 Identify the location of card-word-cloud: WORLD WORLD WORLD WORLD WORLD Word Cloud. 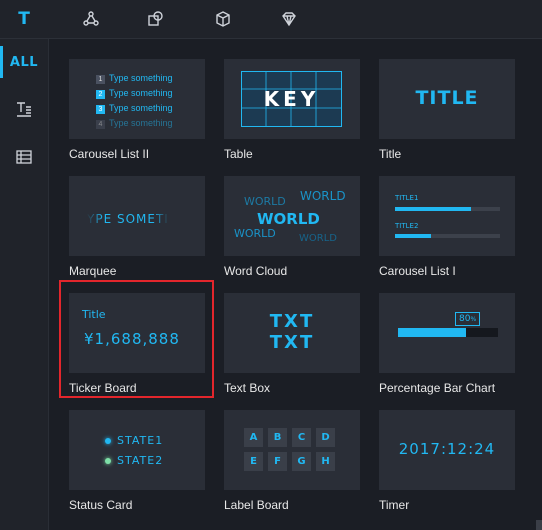
(292, 231).